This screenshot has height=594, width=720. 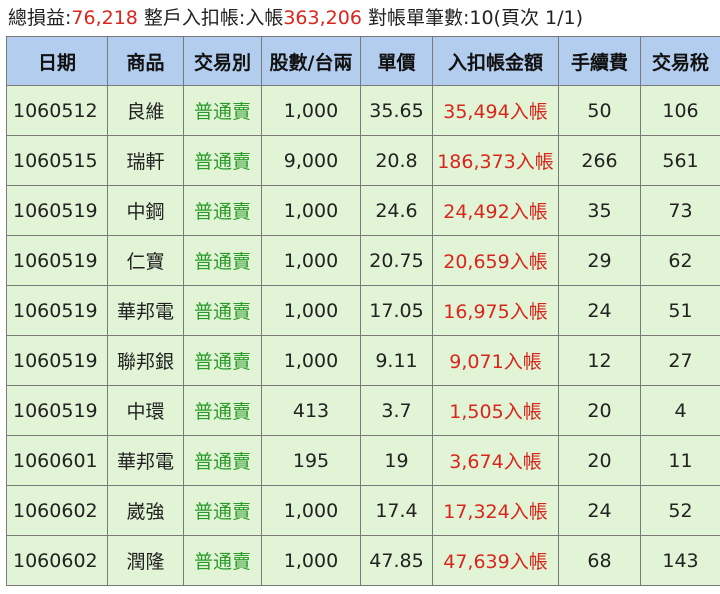 I want to click on cell-tax: 62, so click(x=680, y=260).